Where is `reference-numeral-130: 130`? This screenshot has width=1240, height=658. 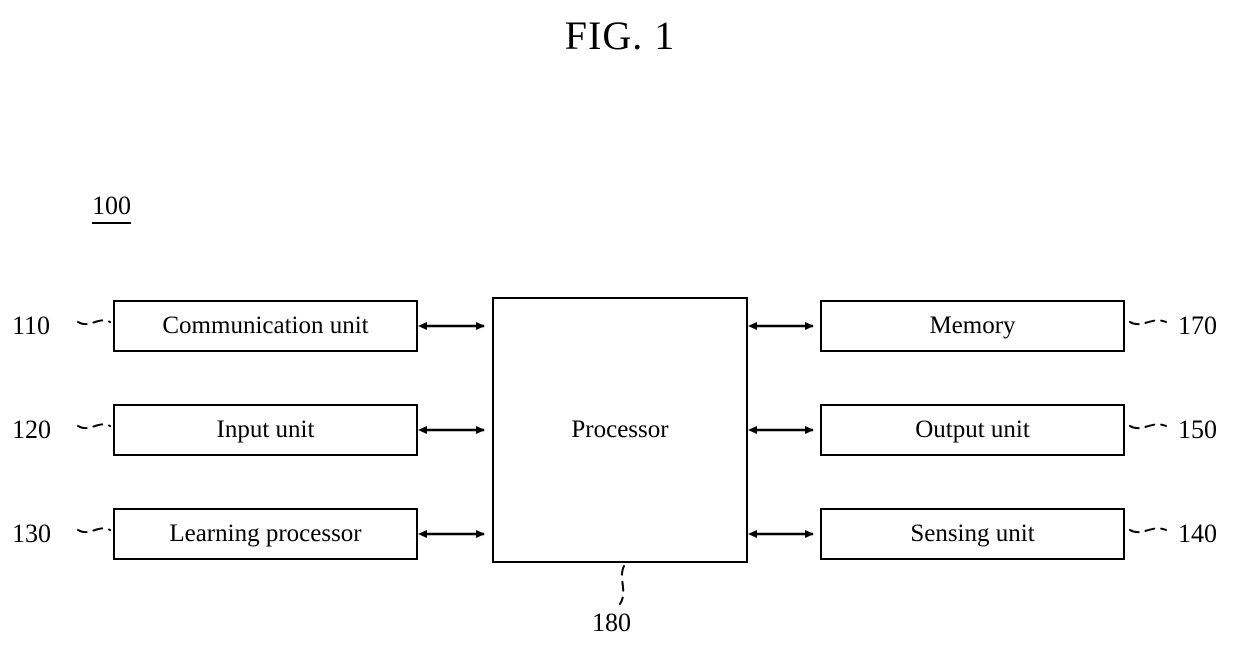 reference-numeral-130: 130 is located at coordinates (31, 533).